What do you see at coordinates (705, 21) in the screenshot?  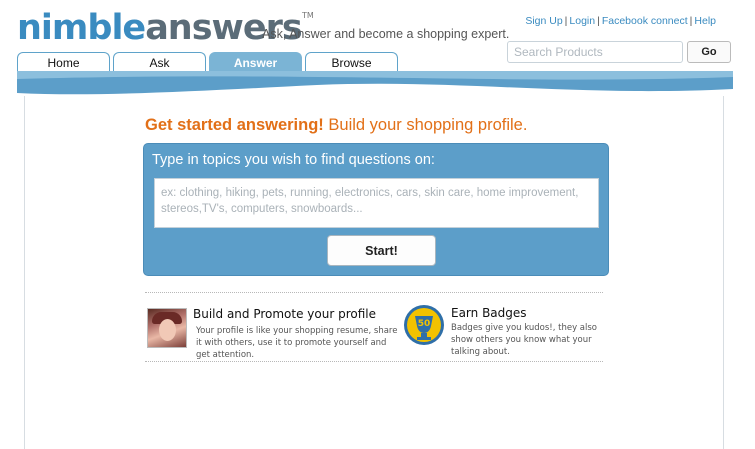 I see `help-link: Help` at bounding box center [705, 21].